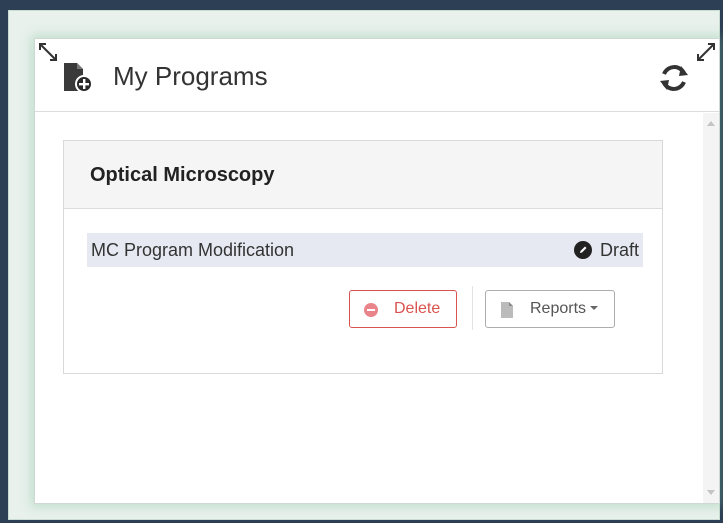 This screenshot has width=723, height=523. What do you see at coordinates (371, 310) in the screenshot?
I see `minus-circle-icon` at bounding box center [371, 310].